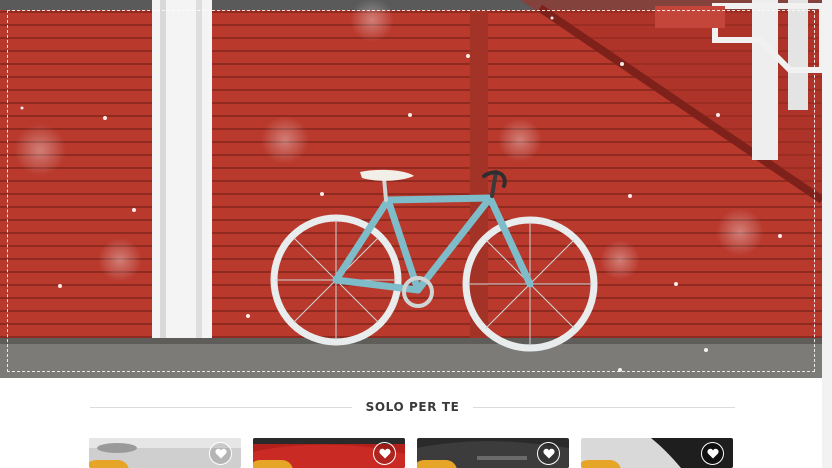 This screenshot has height=468, width=832. Describe the element at coordinates (604, 407) in the screenshot. I see `heading-rule-right` at that location.